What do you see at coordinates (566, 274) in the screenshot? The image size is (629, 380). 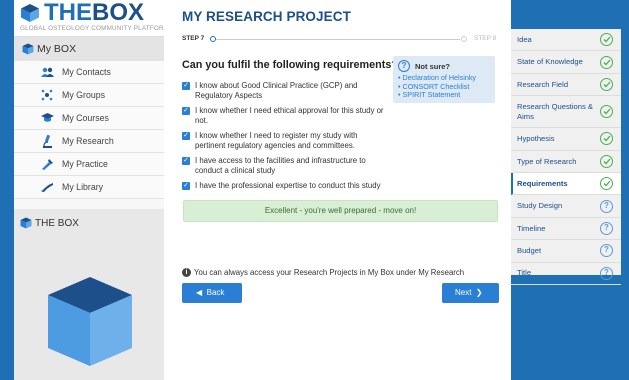 I see `step-item-title: Title ?` at bounding box center [566, 274].